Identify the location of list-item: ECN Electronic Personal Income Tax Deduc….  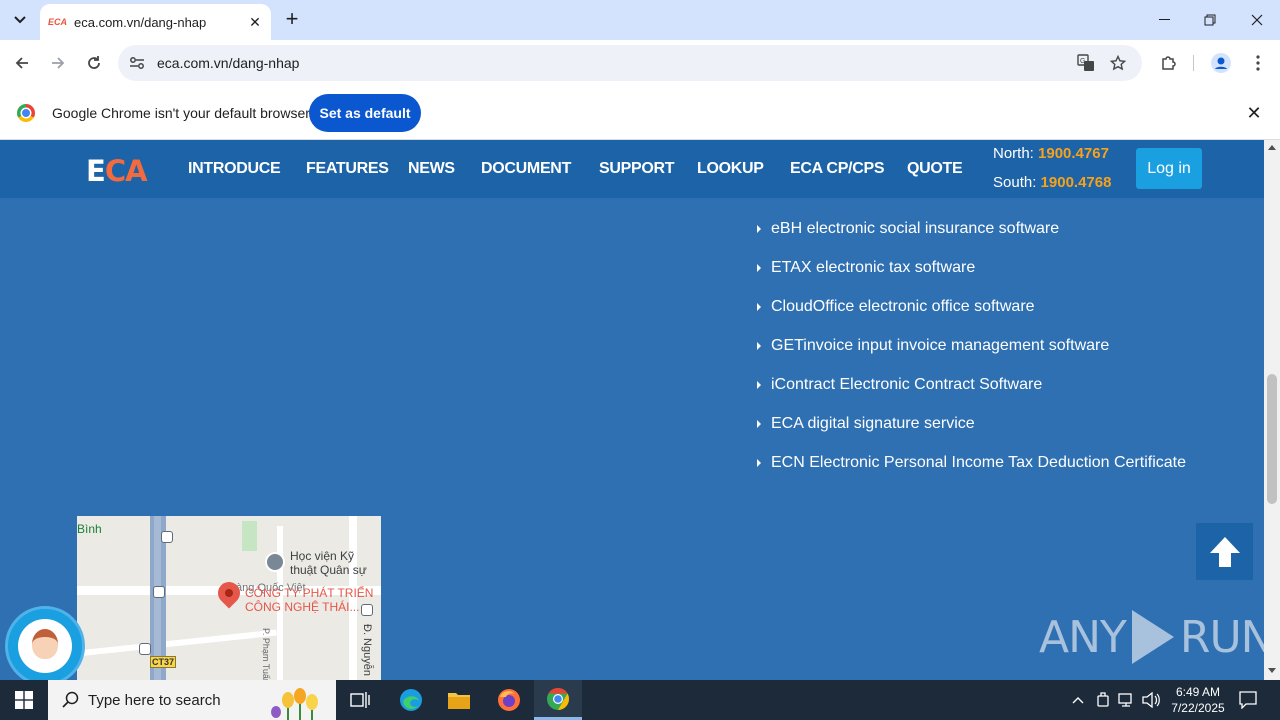
(971, 473).